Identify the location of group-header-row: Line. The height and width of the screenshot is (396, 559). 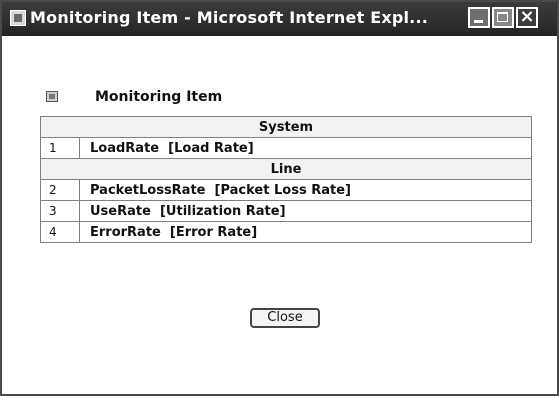
(286, 169).